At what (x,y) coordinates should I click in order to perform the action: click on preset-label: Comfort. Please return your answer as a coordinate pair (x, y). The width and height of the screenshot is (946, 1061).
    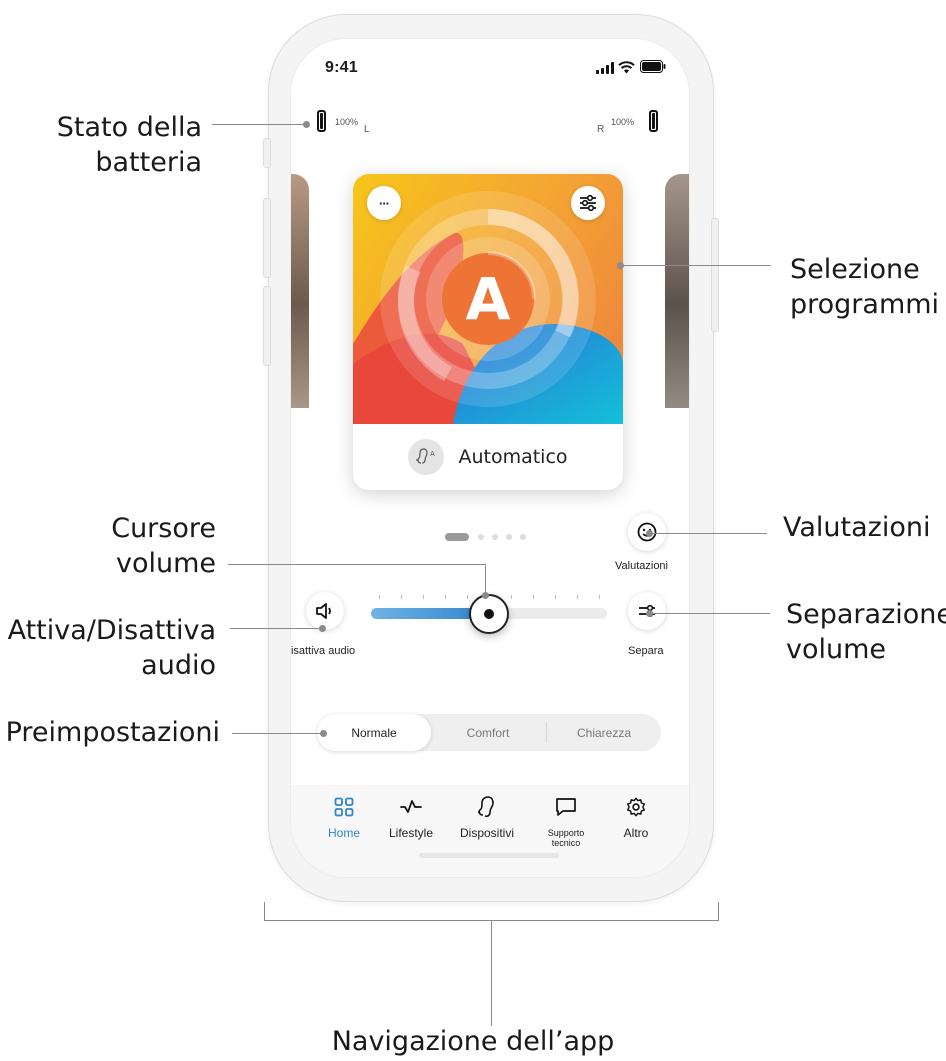
    Looking at the image, I should click on (488, 732).